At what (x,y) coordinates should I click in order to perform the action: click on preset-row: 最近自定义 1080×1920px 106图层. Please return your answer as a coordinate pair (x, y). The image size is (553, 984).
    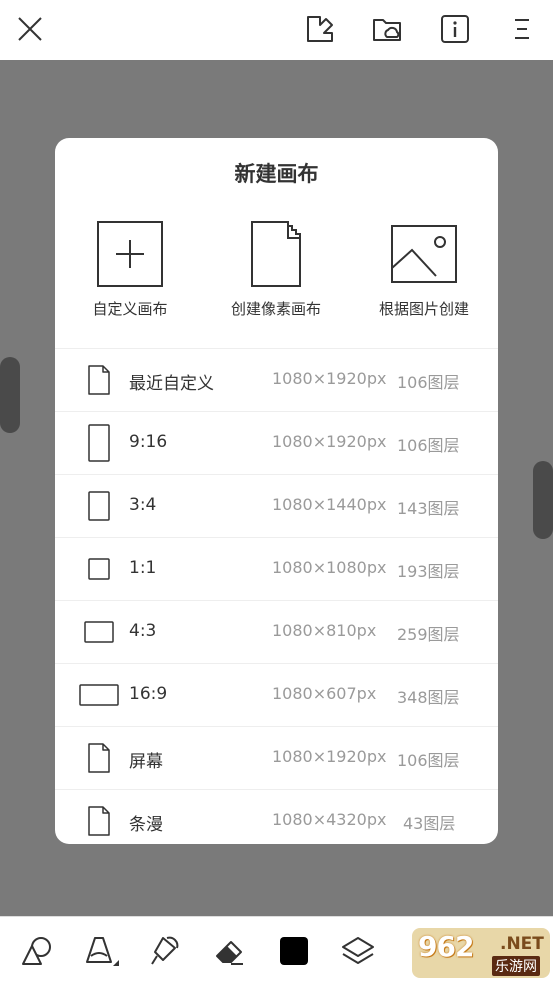
    Looking at the image, I should click on (276, 379).